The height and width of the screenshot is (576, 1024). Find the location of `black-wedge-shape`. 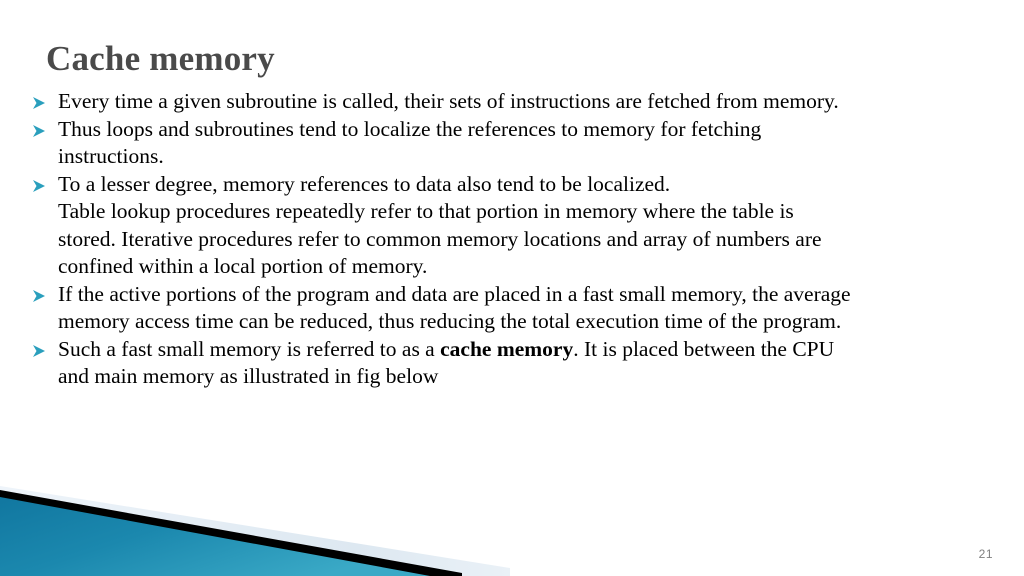

black-wedge-shape is located at coordinates (231, 533).